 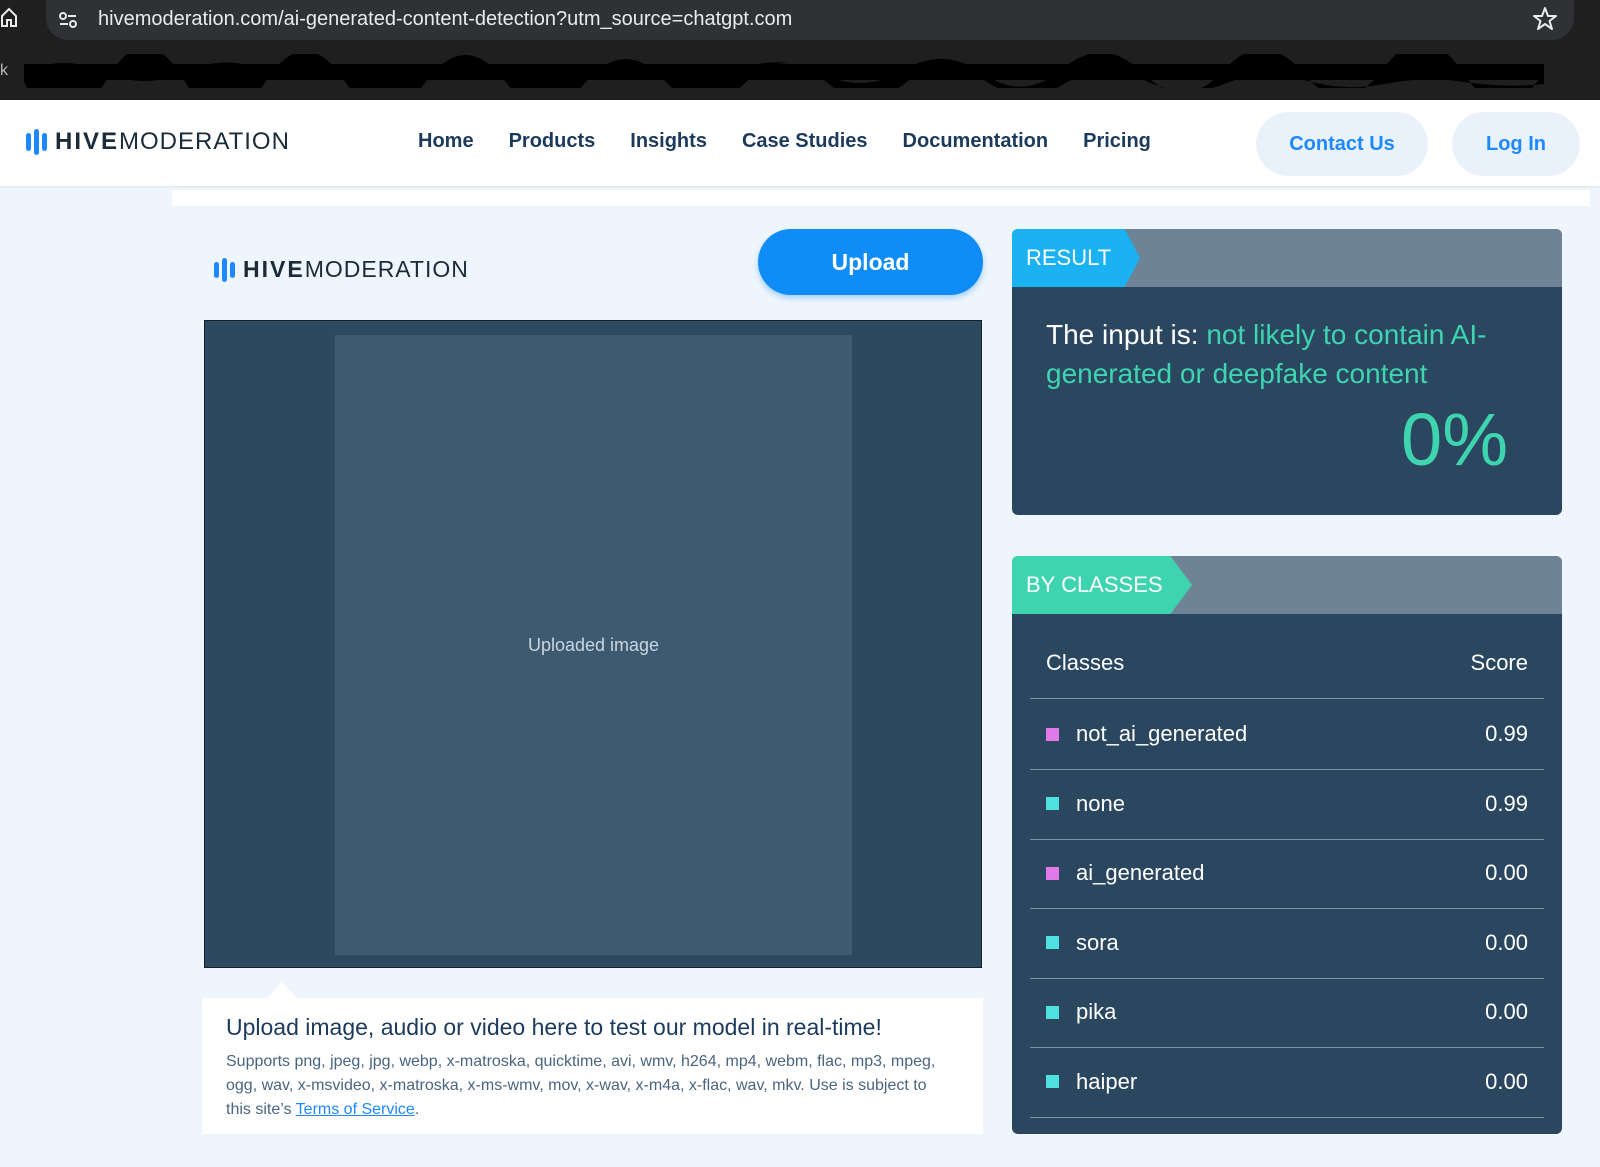 What do you see at coordinates (417, 1109) in the screenshot?
I see `supported-formats-end: .` at bounding box center [417, 1109].